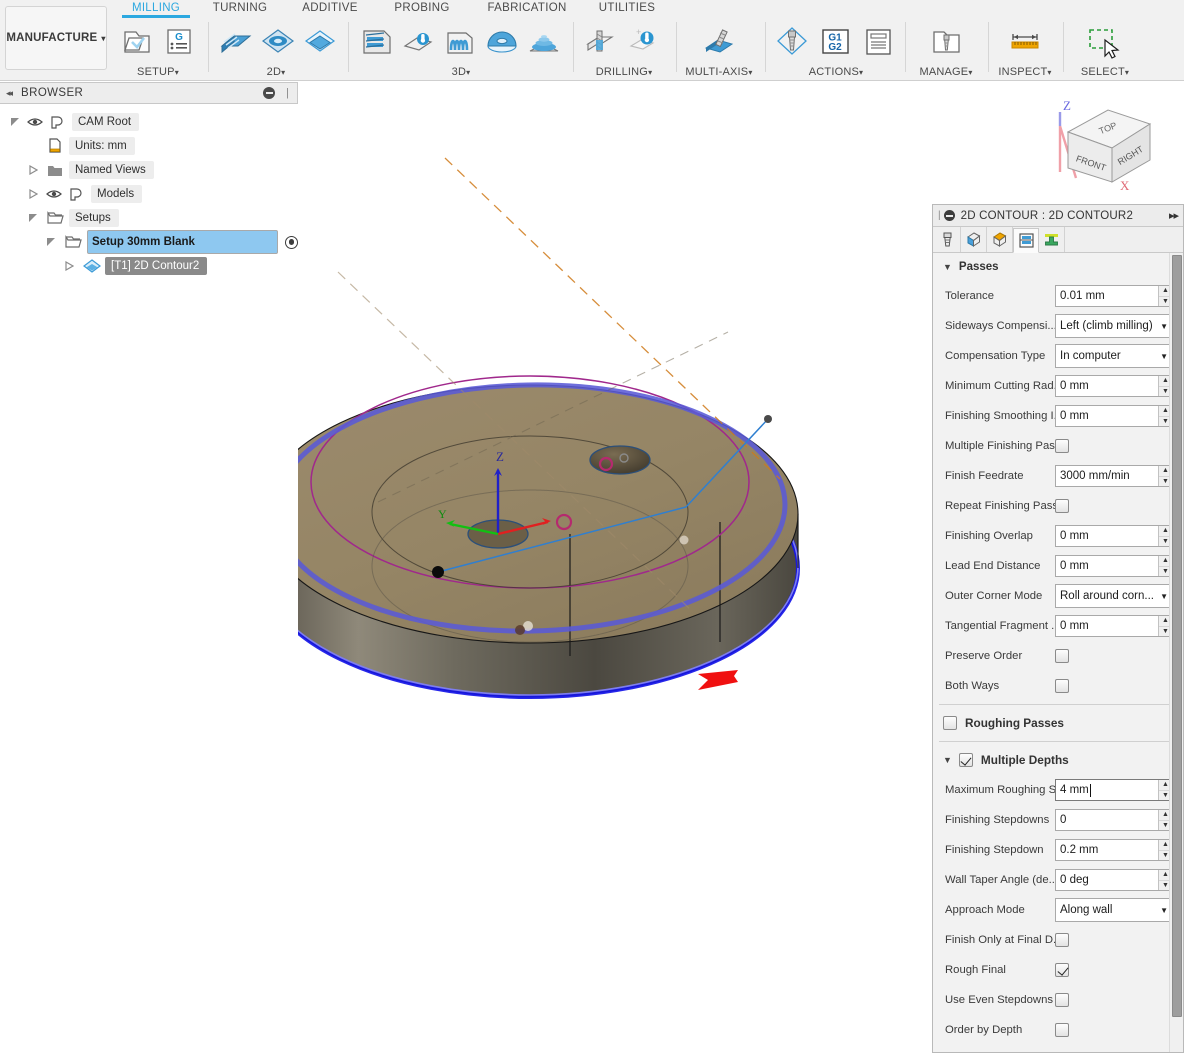 The height and width of the screenshot is (1053, 1184). What do you see at coordinates (939, 215) in the screenshot?
I see `panel-grip-icon: |` at bounding box center [939, 215].